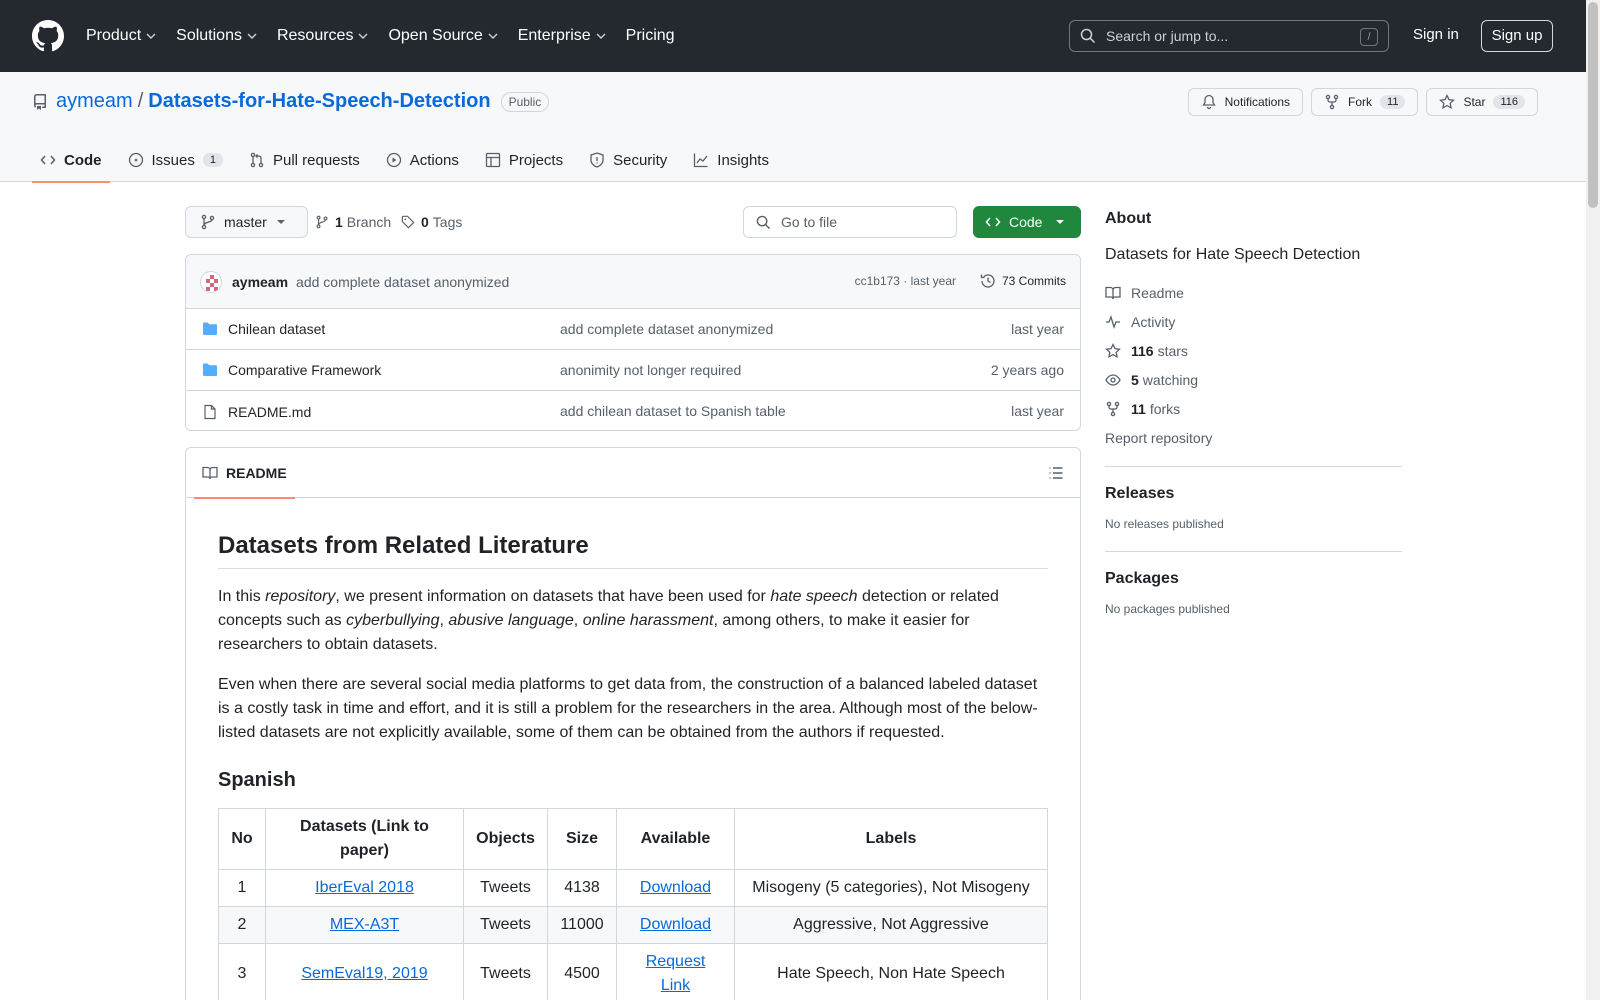 Image resolution: width=1600 pixels, height=1000 pixels. I want to click on go-to-file-input: Go to file, so click(850, 222).